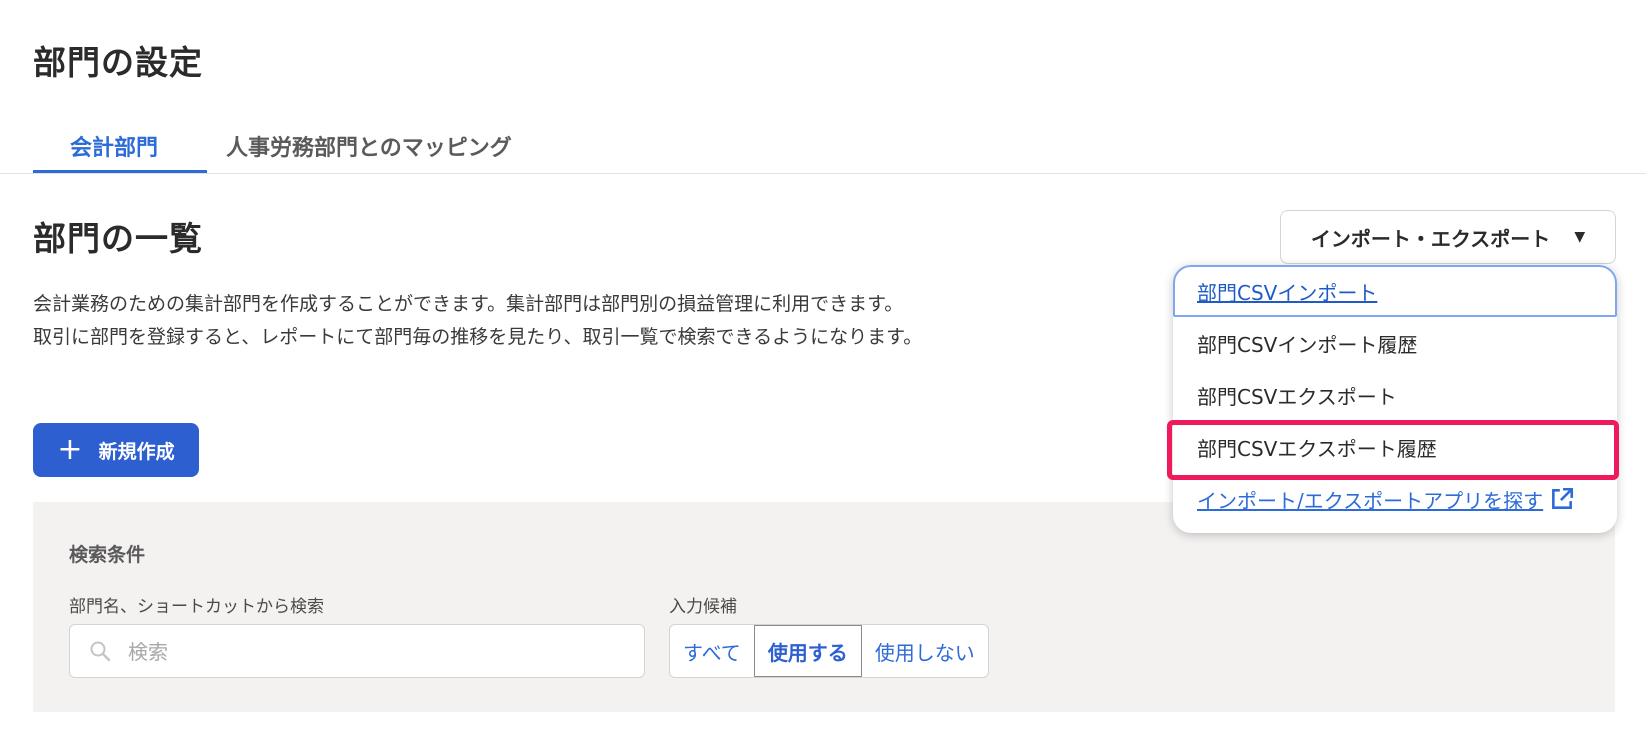  What do you see at coordinates (196, 607) in the screenshot?
I see `name-search-label: 部門名、ショートカットから検索` at bounding box center [196, 607].